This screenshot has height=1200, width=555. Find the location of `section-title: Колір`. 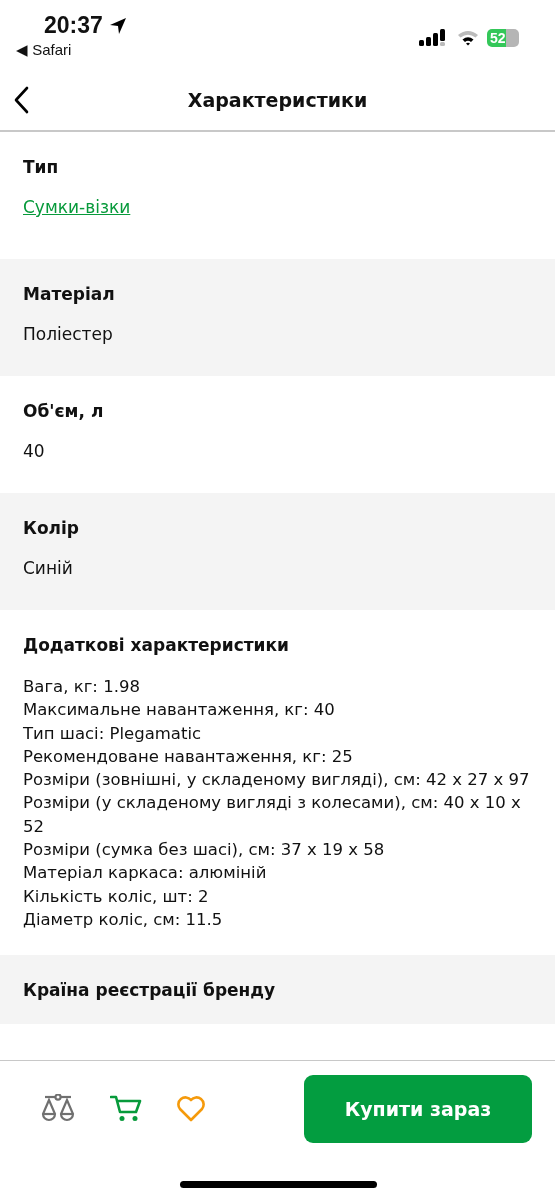

section-title: Колір is located at coordinates (52, 528).